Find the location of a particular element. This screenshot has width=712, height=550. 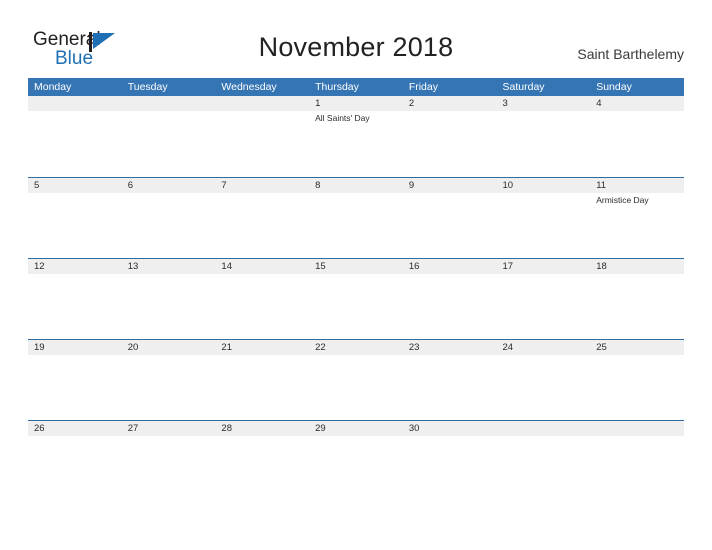

day-number: 11 is located at coordinates (601, 185).